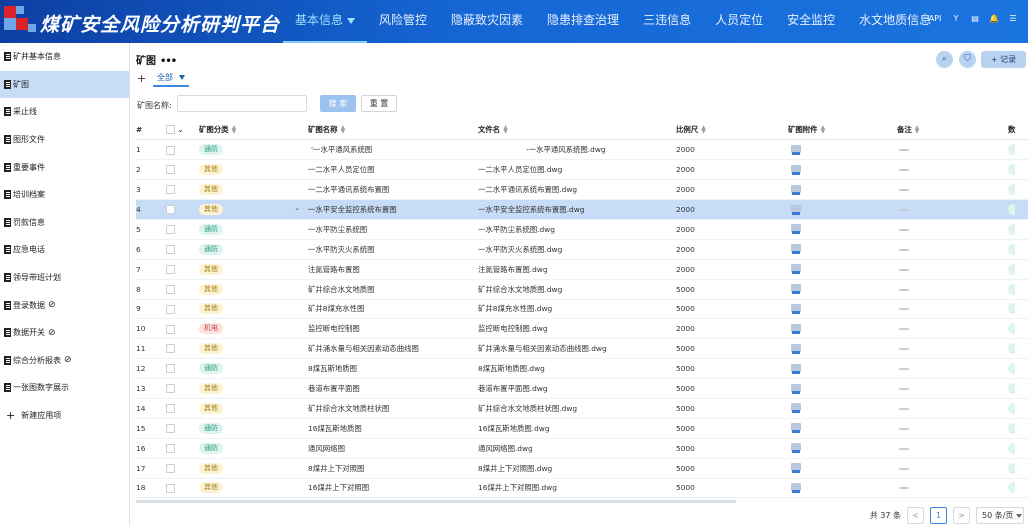  I want to click on new-app-item: + 新建应用项, so click(64, 416).